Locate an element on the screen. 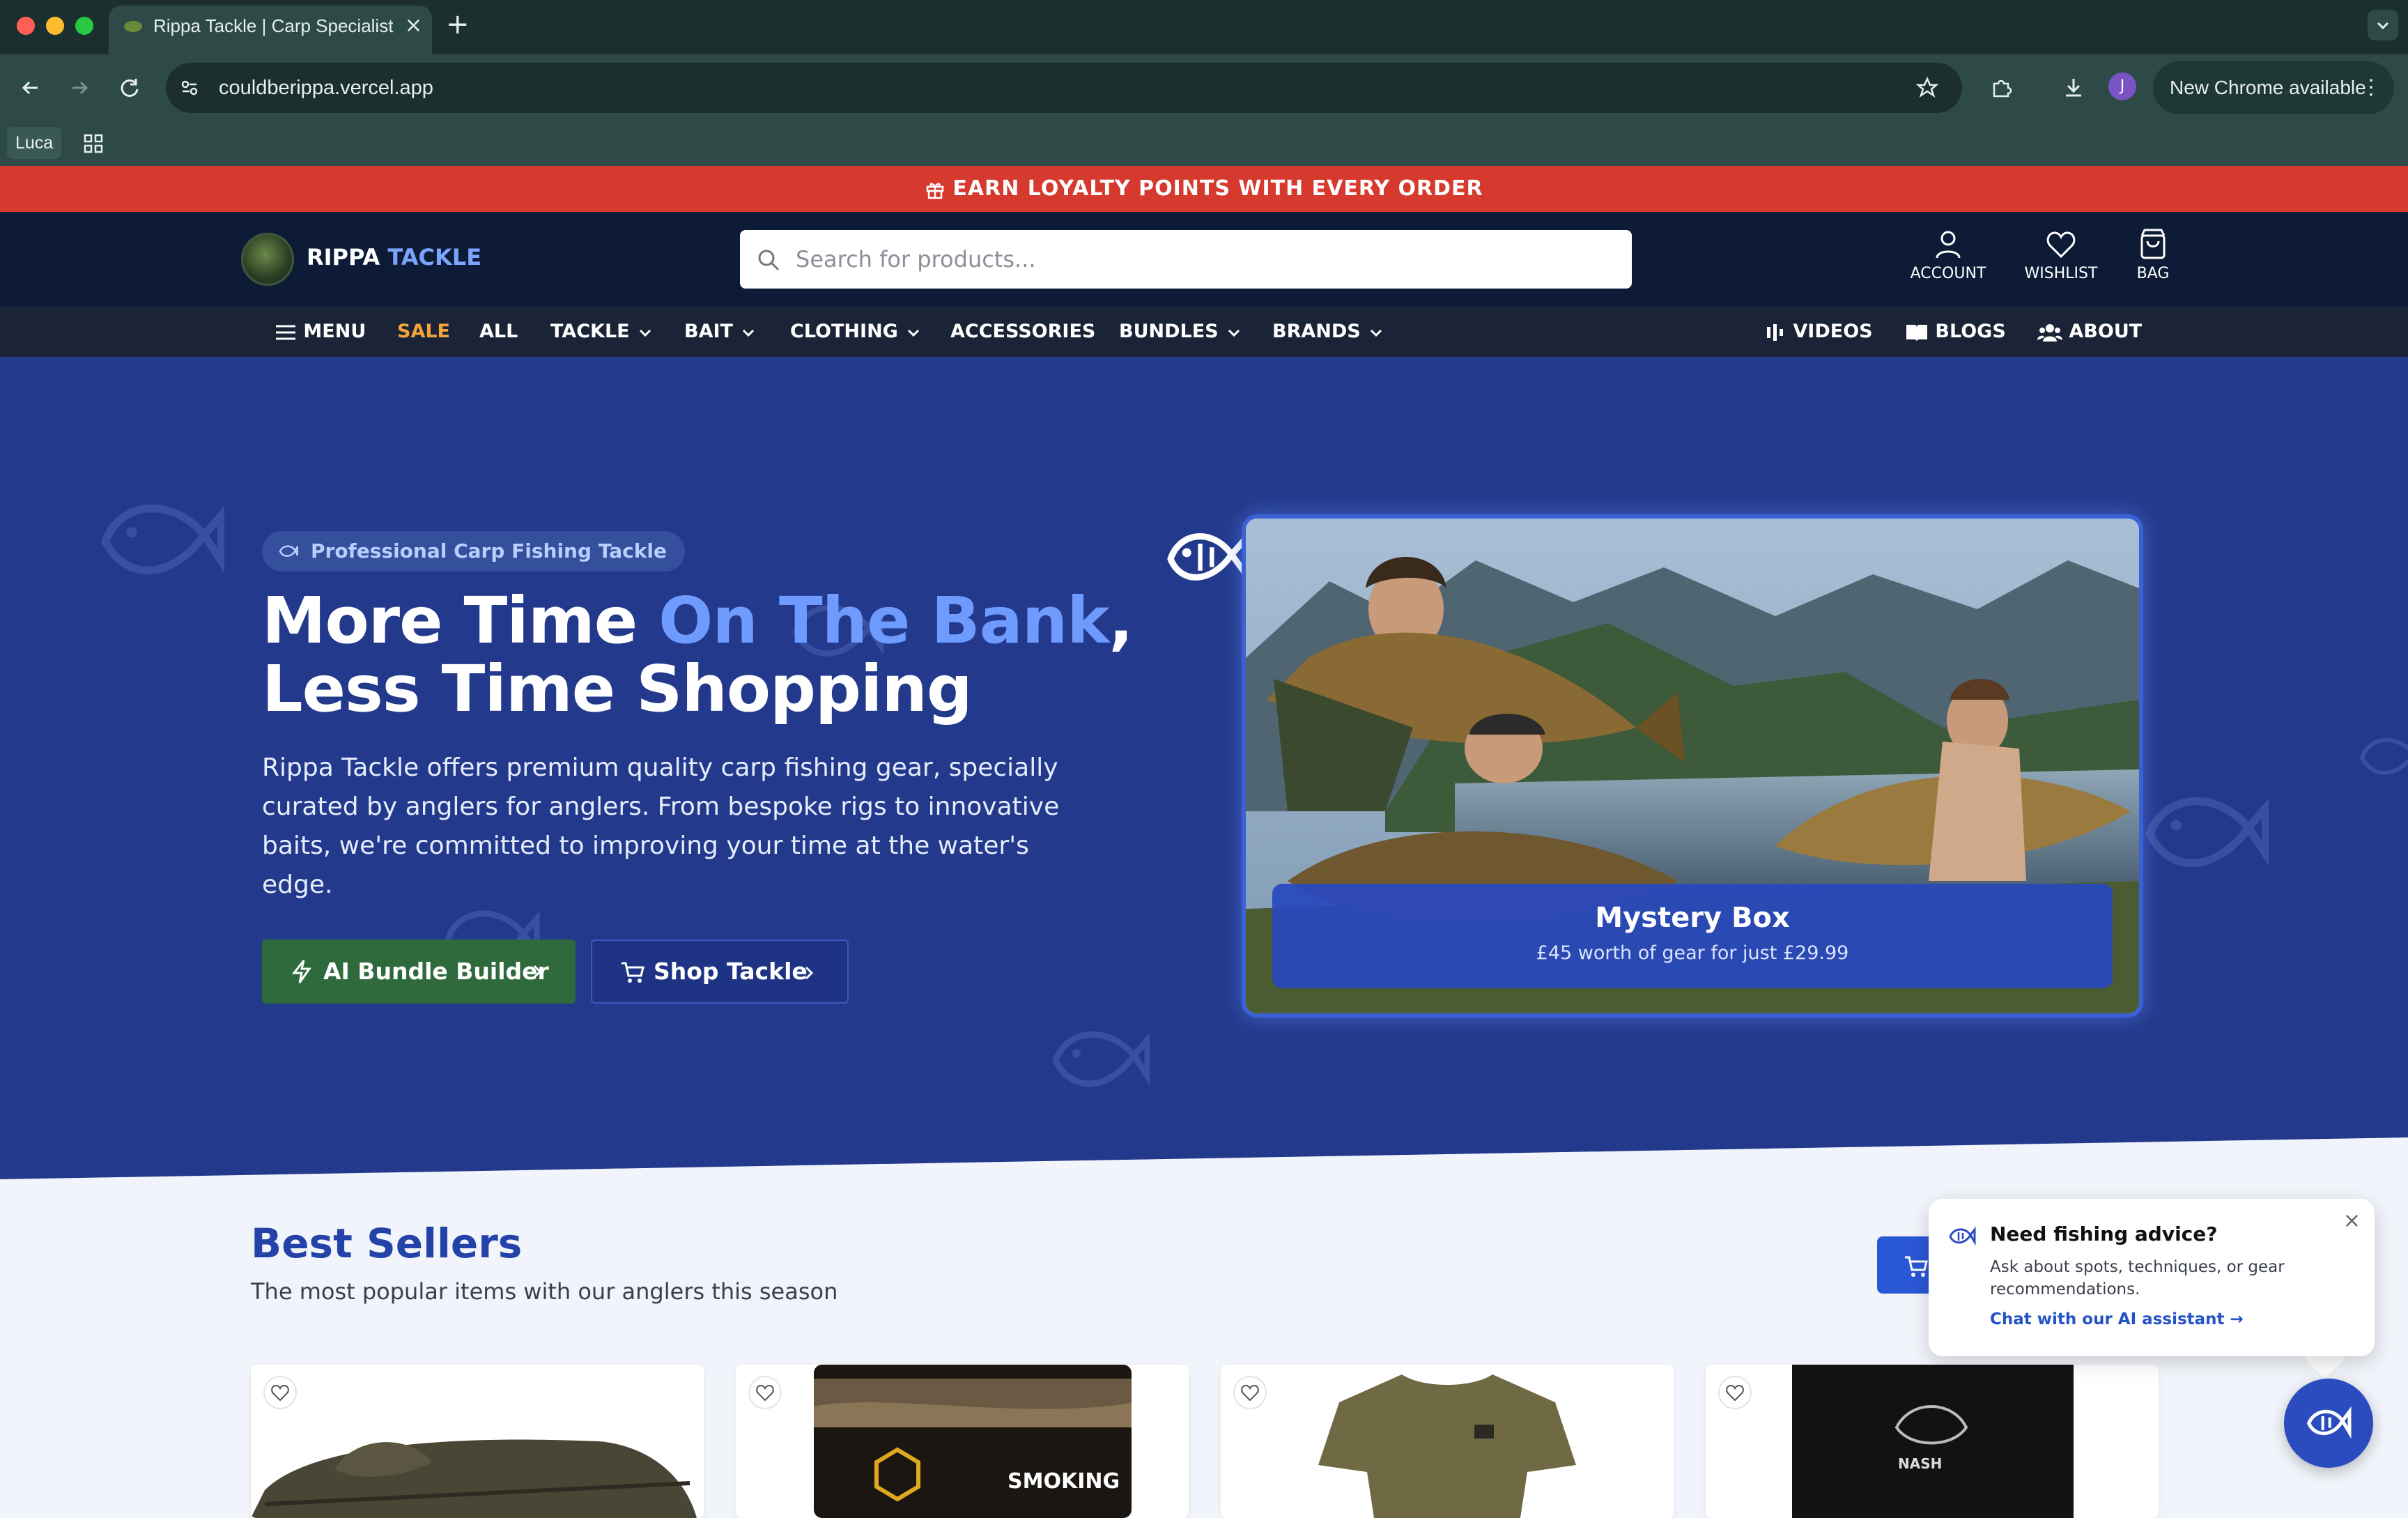  nav-sale: SALE is located at coordinates (424, 332).